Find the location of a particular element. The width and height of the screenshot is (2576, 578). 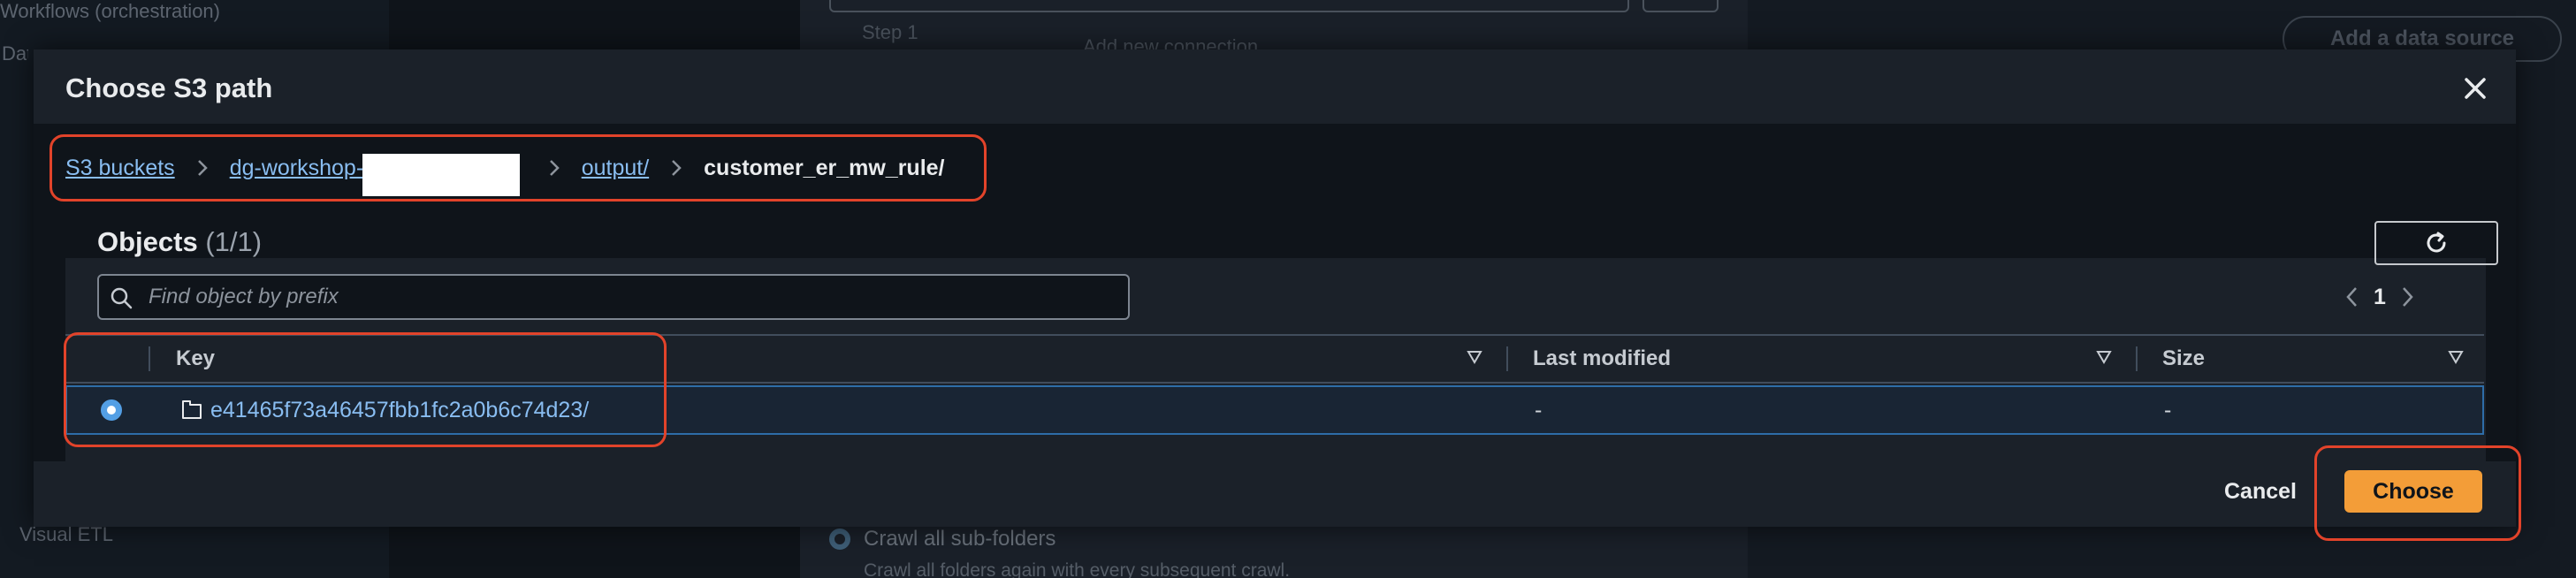

redaction-box is located at coordinates (441, 175).